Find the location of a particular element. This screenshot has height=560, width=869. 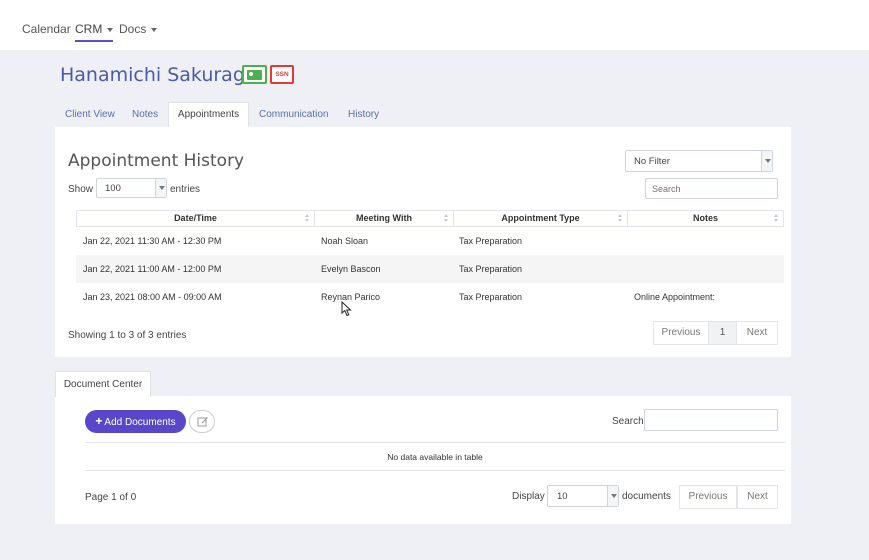

top-navigation: Calendar CRM Docs is located at coordinates (434, 25).